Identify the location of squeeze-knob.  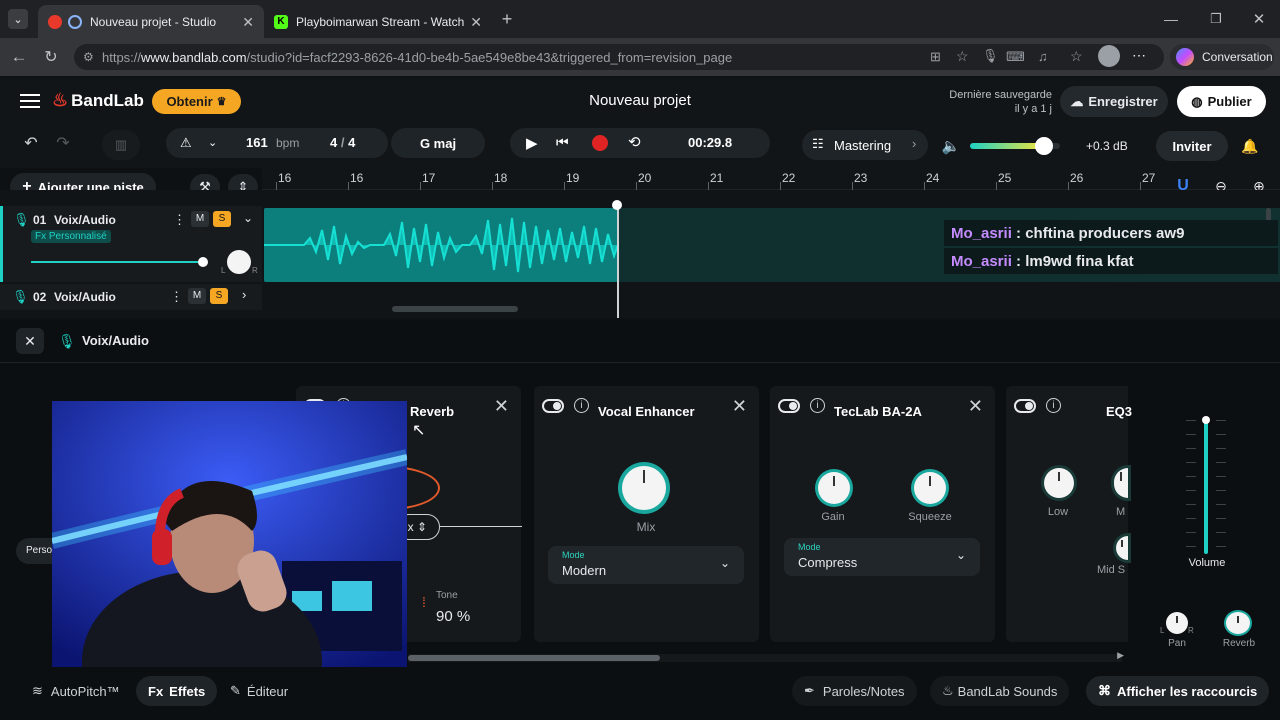
(930, 488).